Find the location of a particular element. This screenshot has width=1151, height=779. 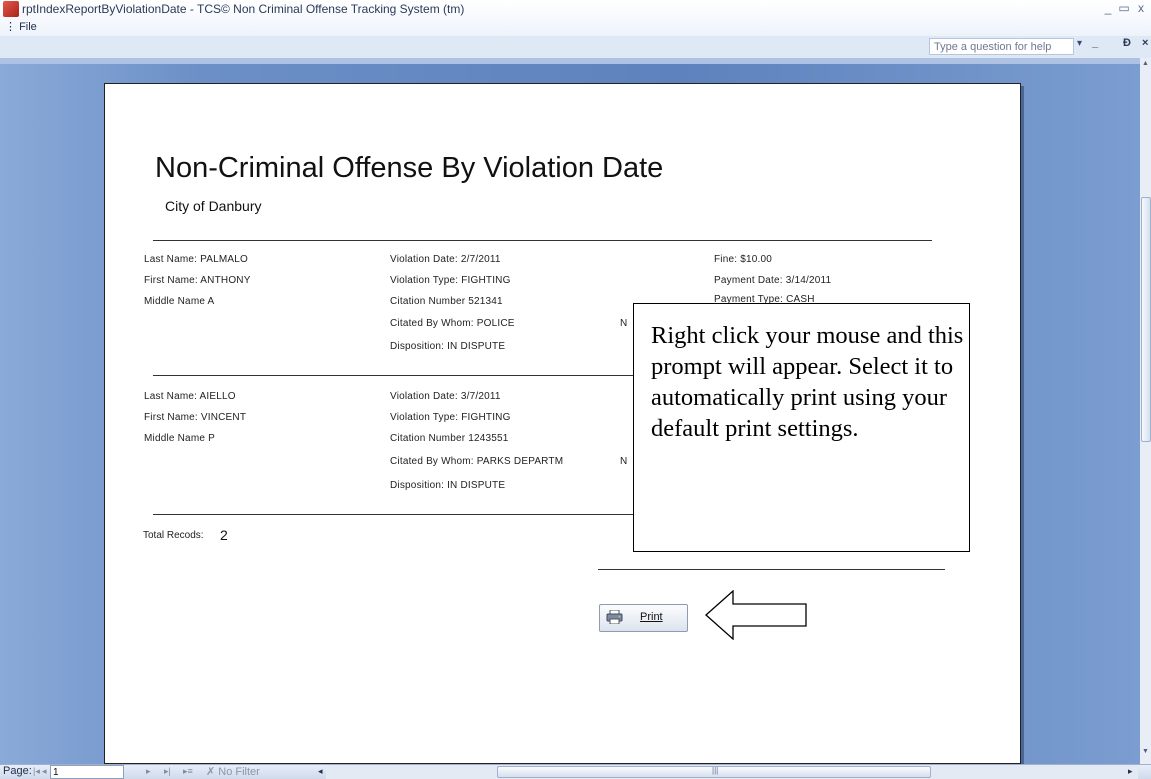

scroll-left-icon: ◂ is located at coordinates (320, 771).